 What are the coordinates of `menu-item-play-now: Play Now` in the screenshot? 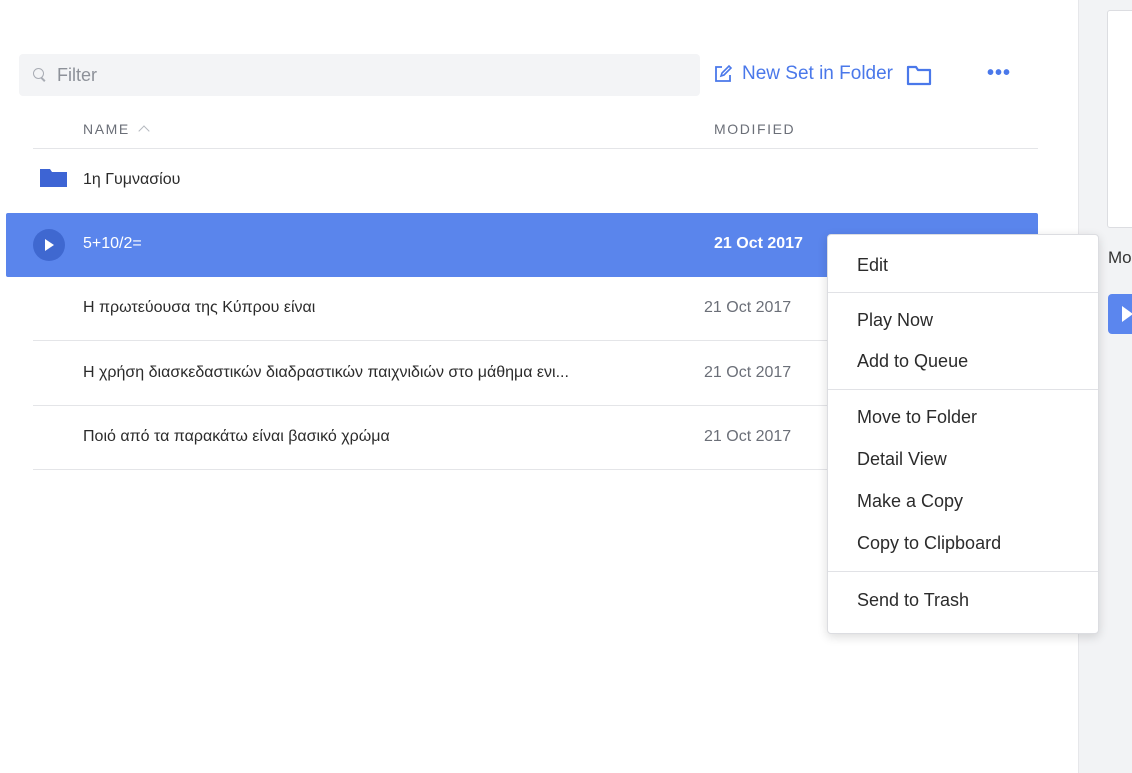 It's located at (895, 320).